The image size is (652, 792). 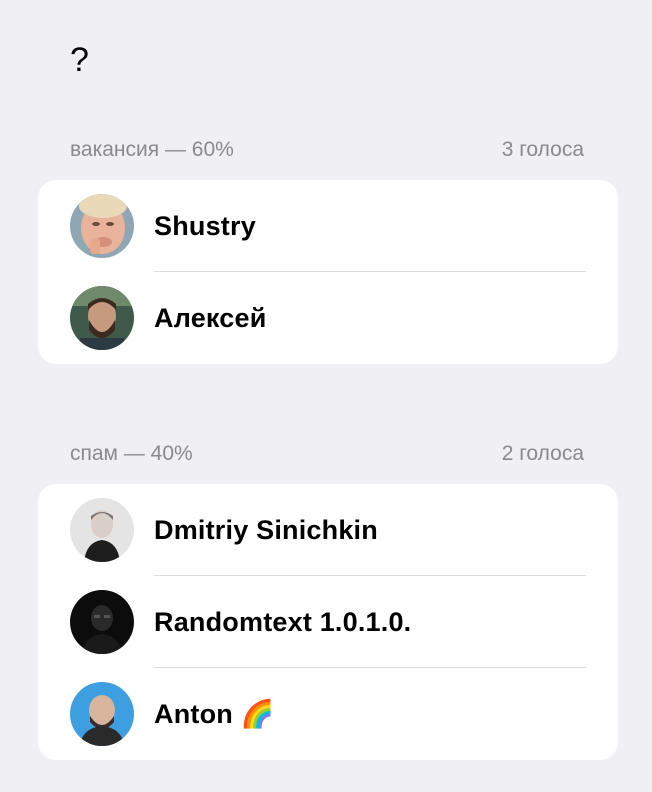 I want to click on poll-question: ?, so click(x=79, y=60).